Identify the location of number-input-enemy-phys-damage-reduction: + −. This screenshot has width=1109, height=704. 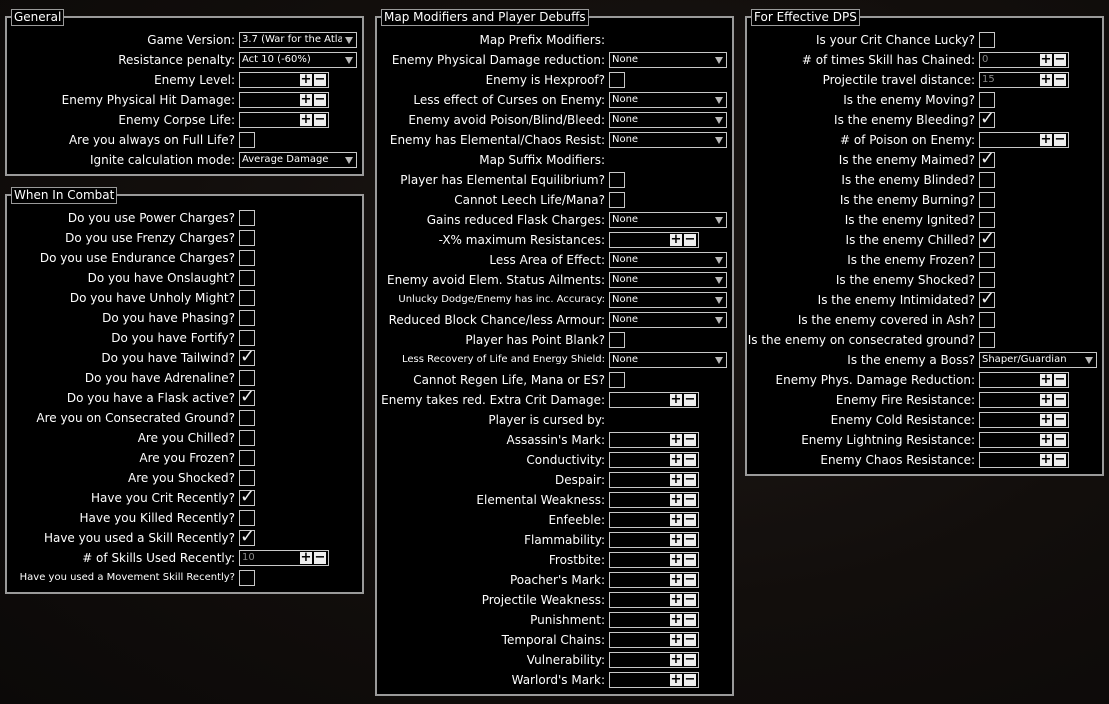
(1024, 380).